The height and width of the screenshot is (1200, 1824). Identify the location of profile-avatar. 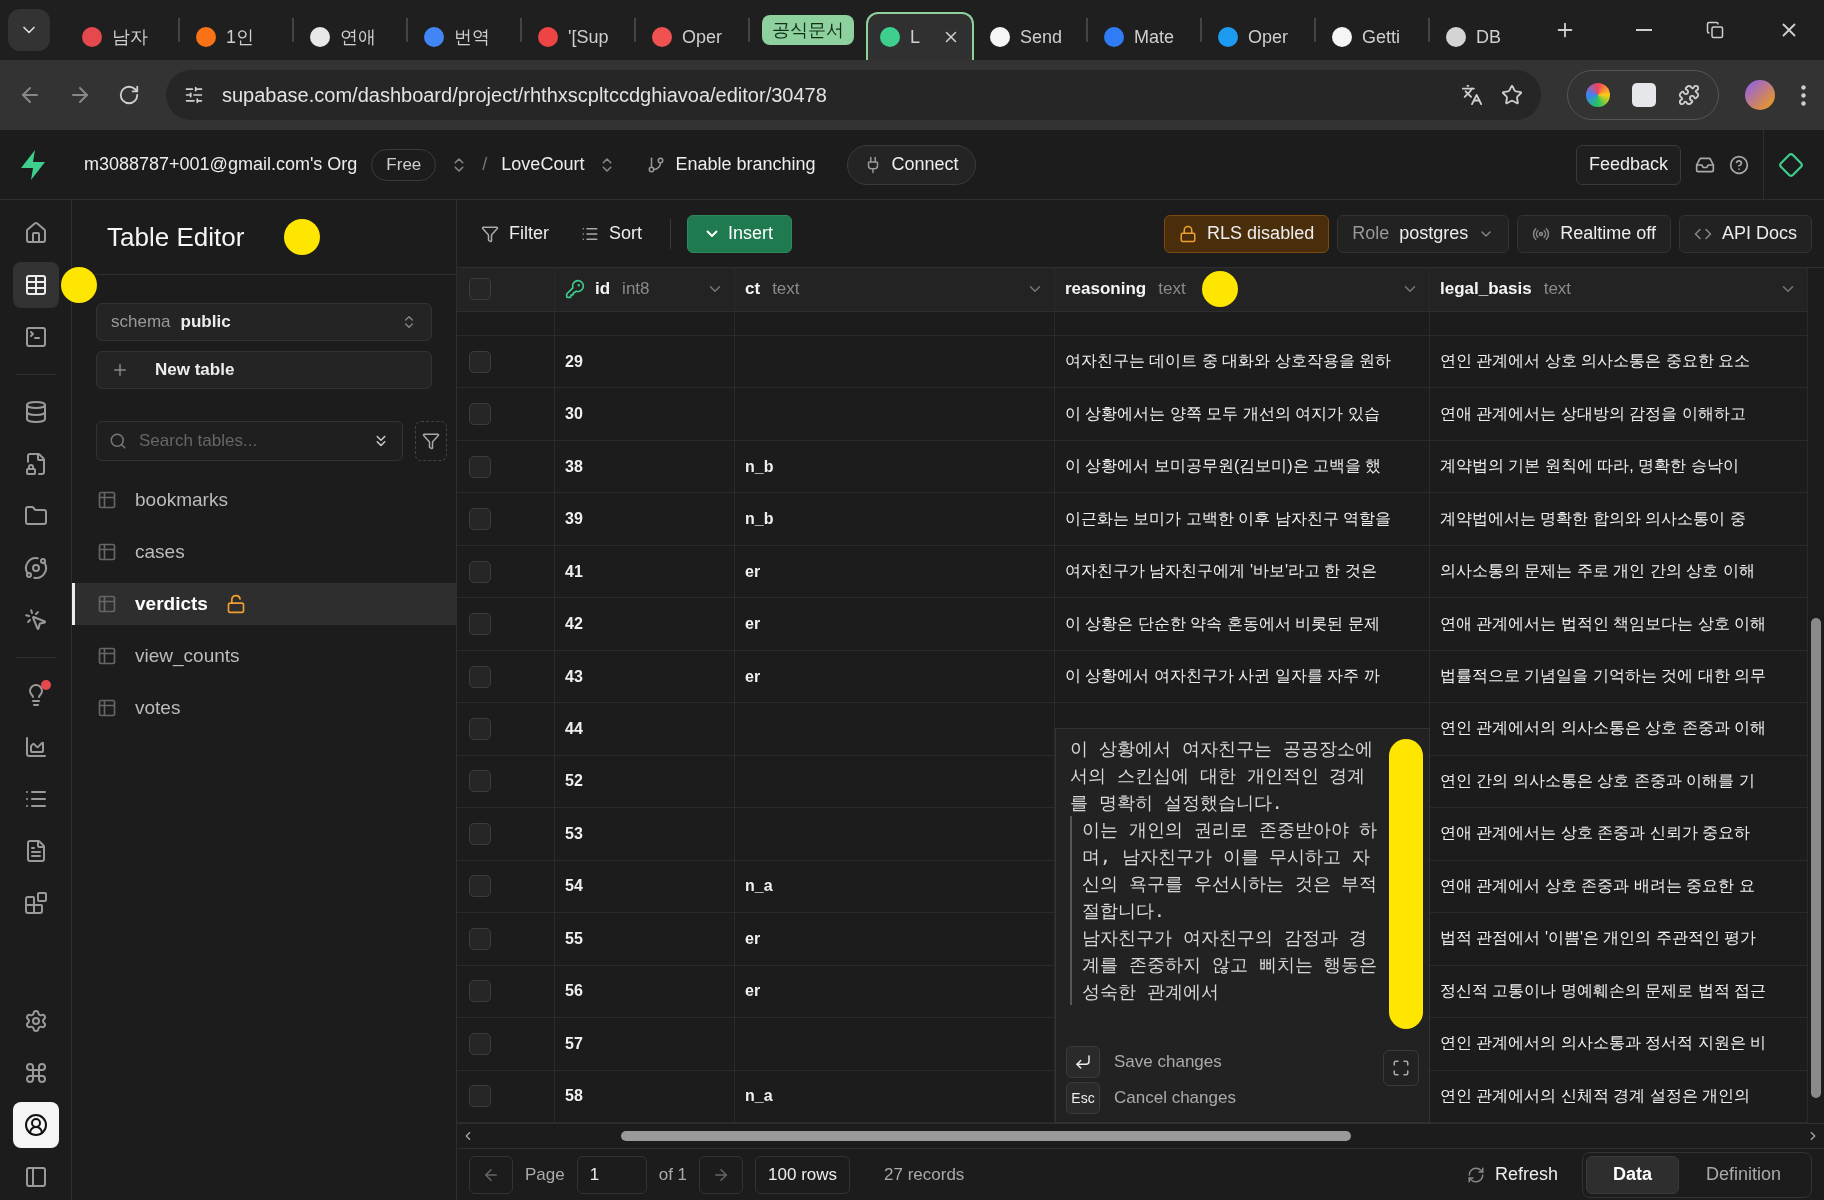
(1760, 95).